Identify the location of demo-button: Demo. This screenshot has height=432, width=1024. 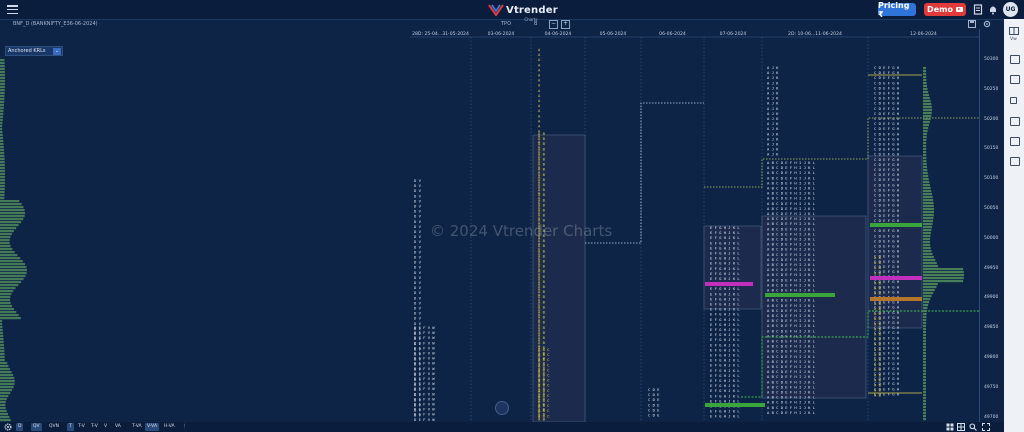
(945, 9).